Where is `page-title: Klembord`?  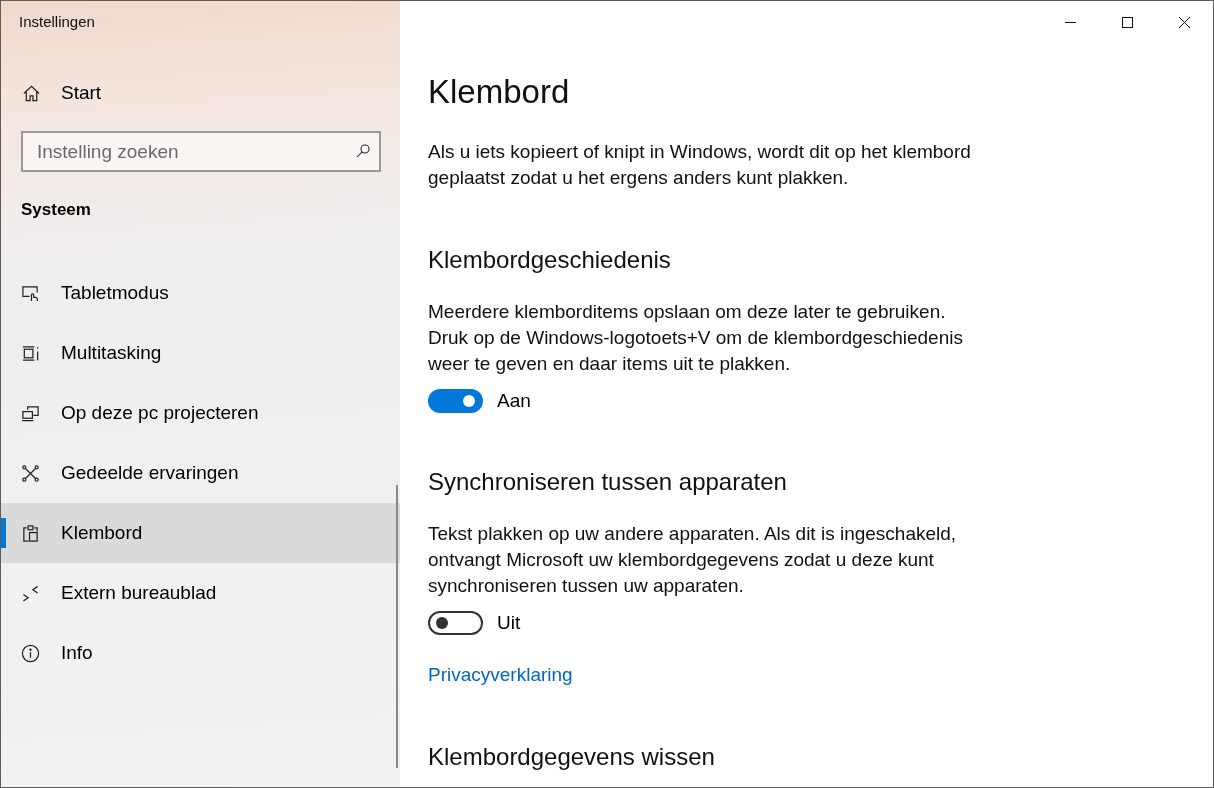
page-title: Klembord is located at coordinates (499, 92).